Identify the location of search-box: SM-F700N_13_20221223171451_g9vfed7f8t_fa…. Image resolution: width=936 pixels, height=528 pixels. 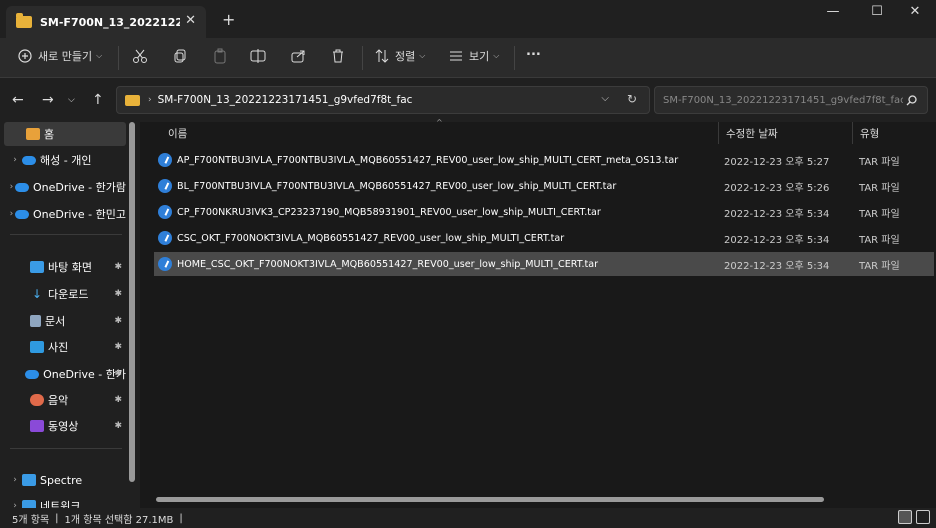
(791, 100).